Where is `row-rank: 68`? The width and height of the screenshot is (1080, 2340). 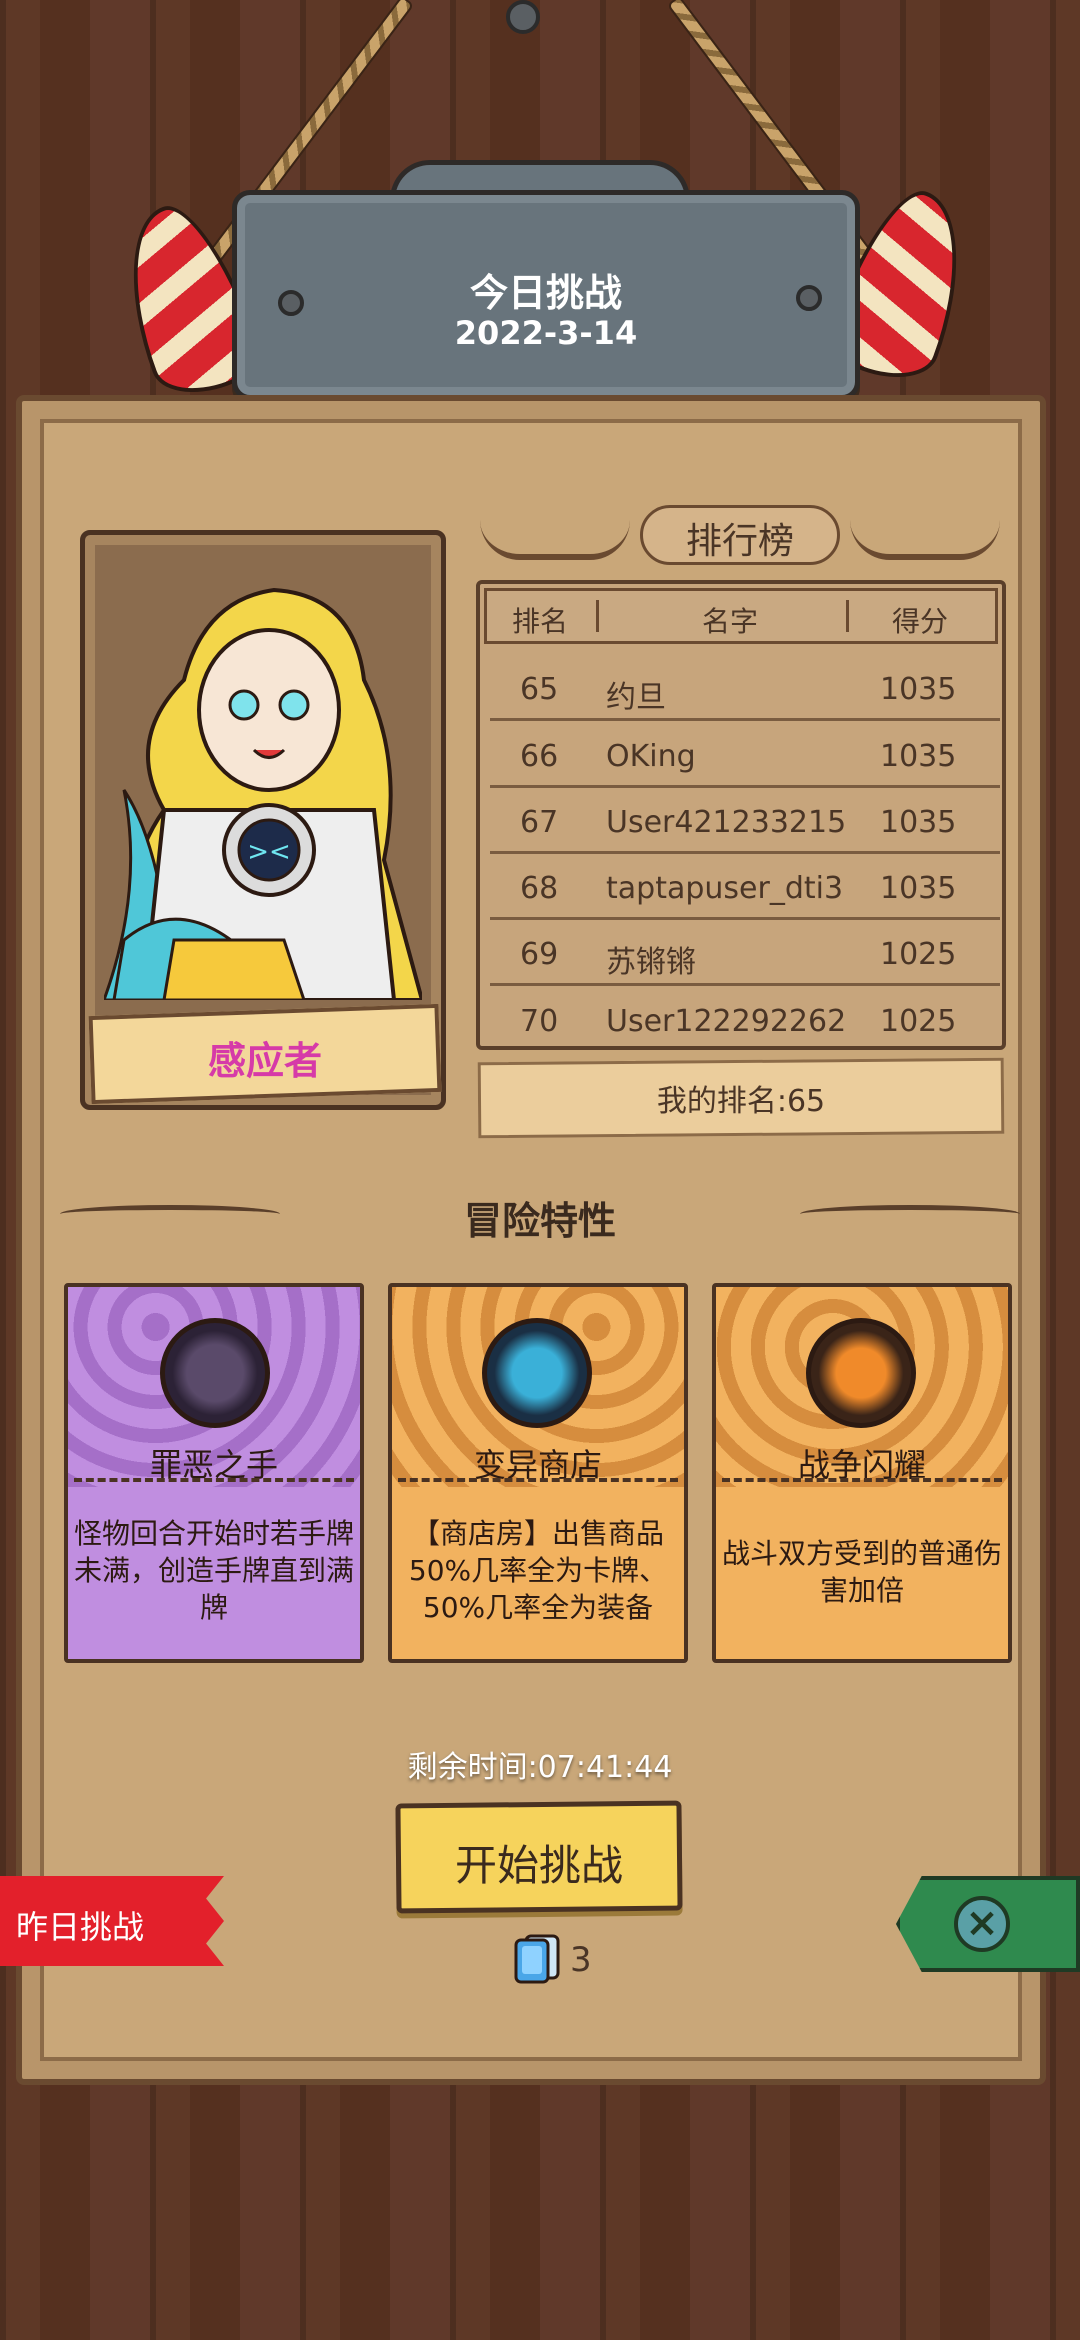 row-rank: 68 is located at coordinates (539, 888).